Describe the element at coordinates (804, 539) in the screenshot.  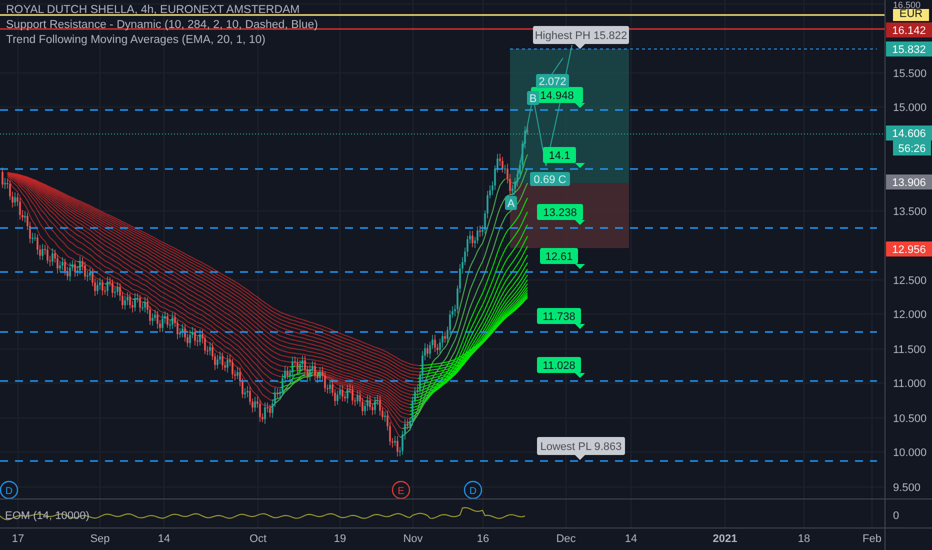
I see `axis-tick-label: 18` at that location.